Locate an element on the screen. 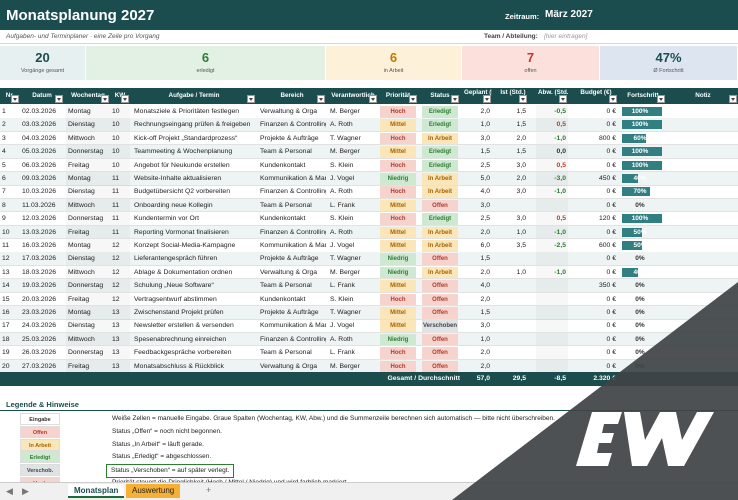 This screenshot has width=738, height=500. tab-prev-icon: ◀ is located at coordinates (9, 491).